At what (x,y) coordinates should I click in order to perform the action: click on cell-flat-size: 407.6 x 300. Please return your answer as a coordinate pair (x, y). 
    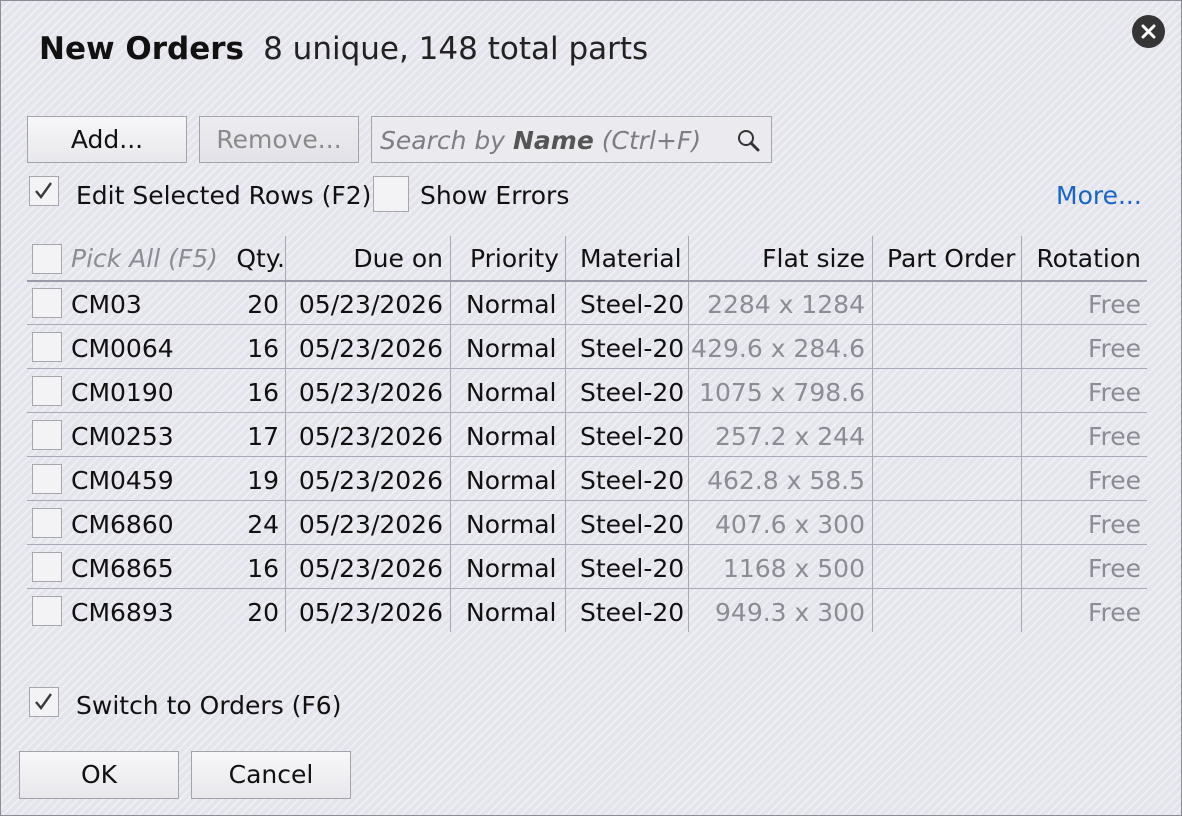
    Looking at the image, I should click on (790, 524).